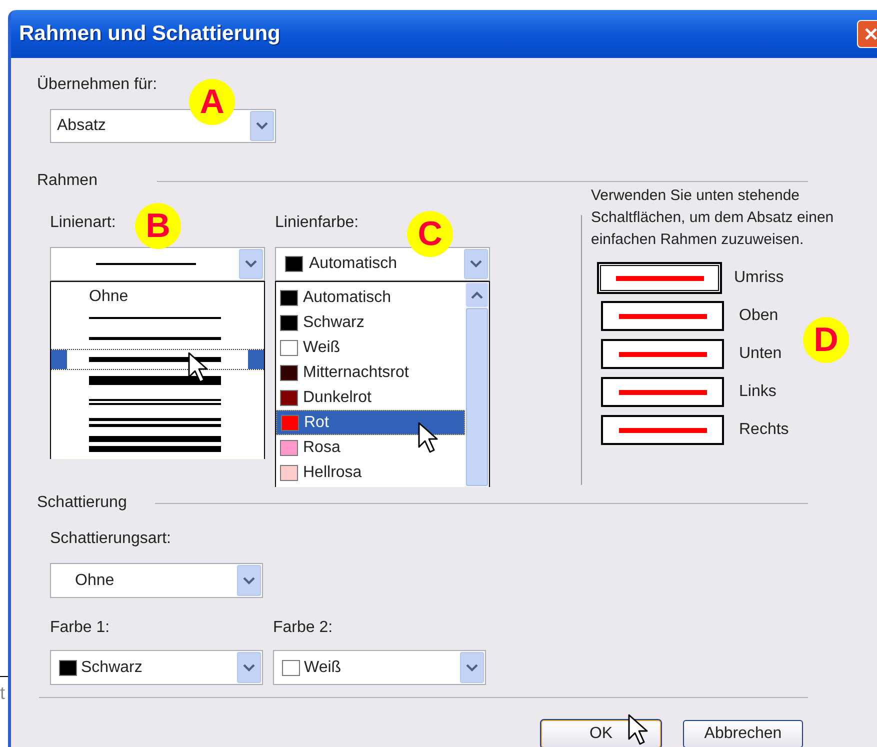 Image resolution: width=877 pixels, height=747 pixels. Describe the element at coordinates (321, 448) in the screenshot. I see `color-name: Rosa` at that location.